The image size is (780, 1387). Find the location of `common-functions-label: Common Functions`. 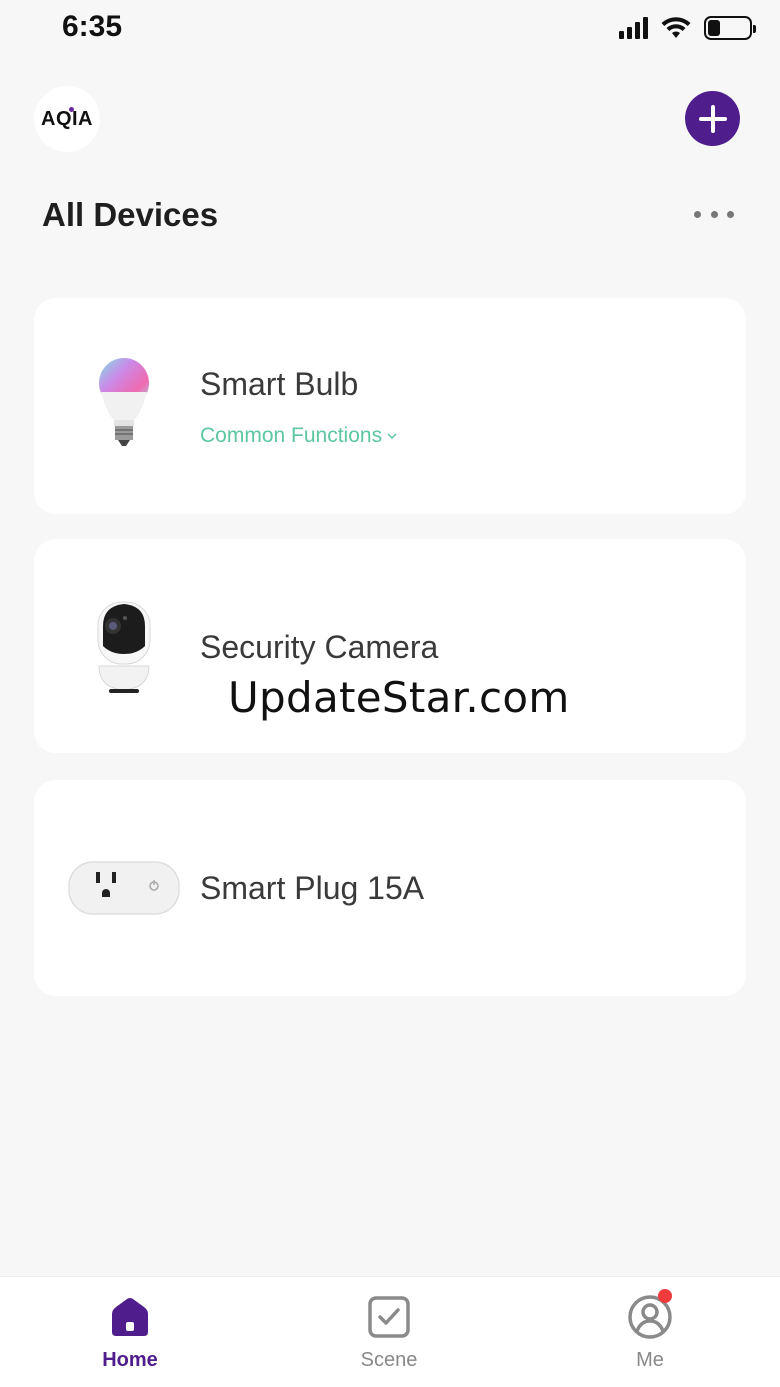

common-functions-label: Common Functions is located at coordinates (291, 435).